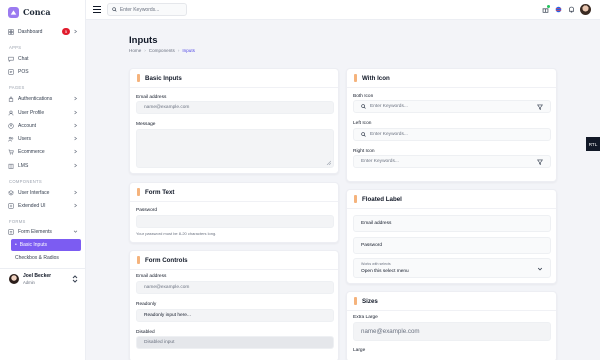 This screenshot has height=360, width=600. What do you see at coordinates (593, 144) in the screenshot?
I see `rtl-toggle: RTL` at bounding box center [593, 144].